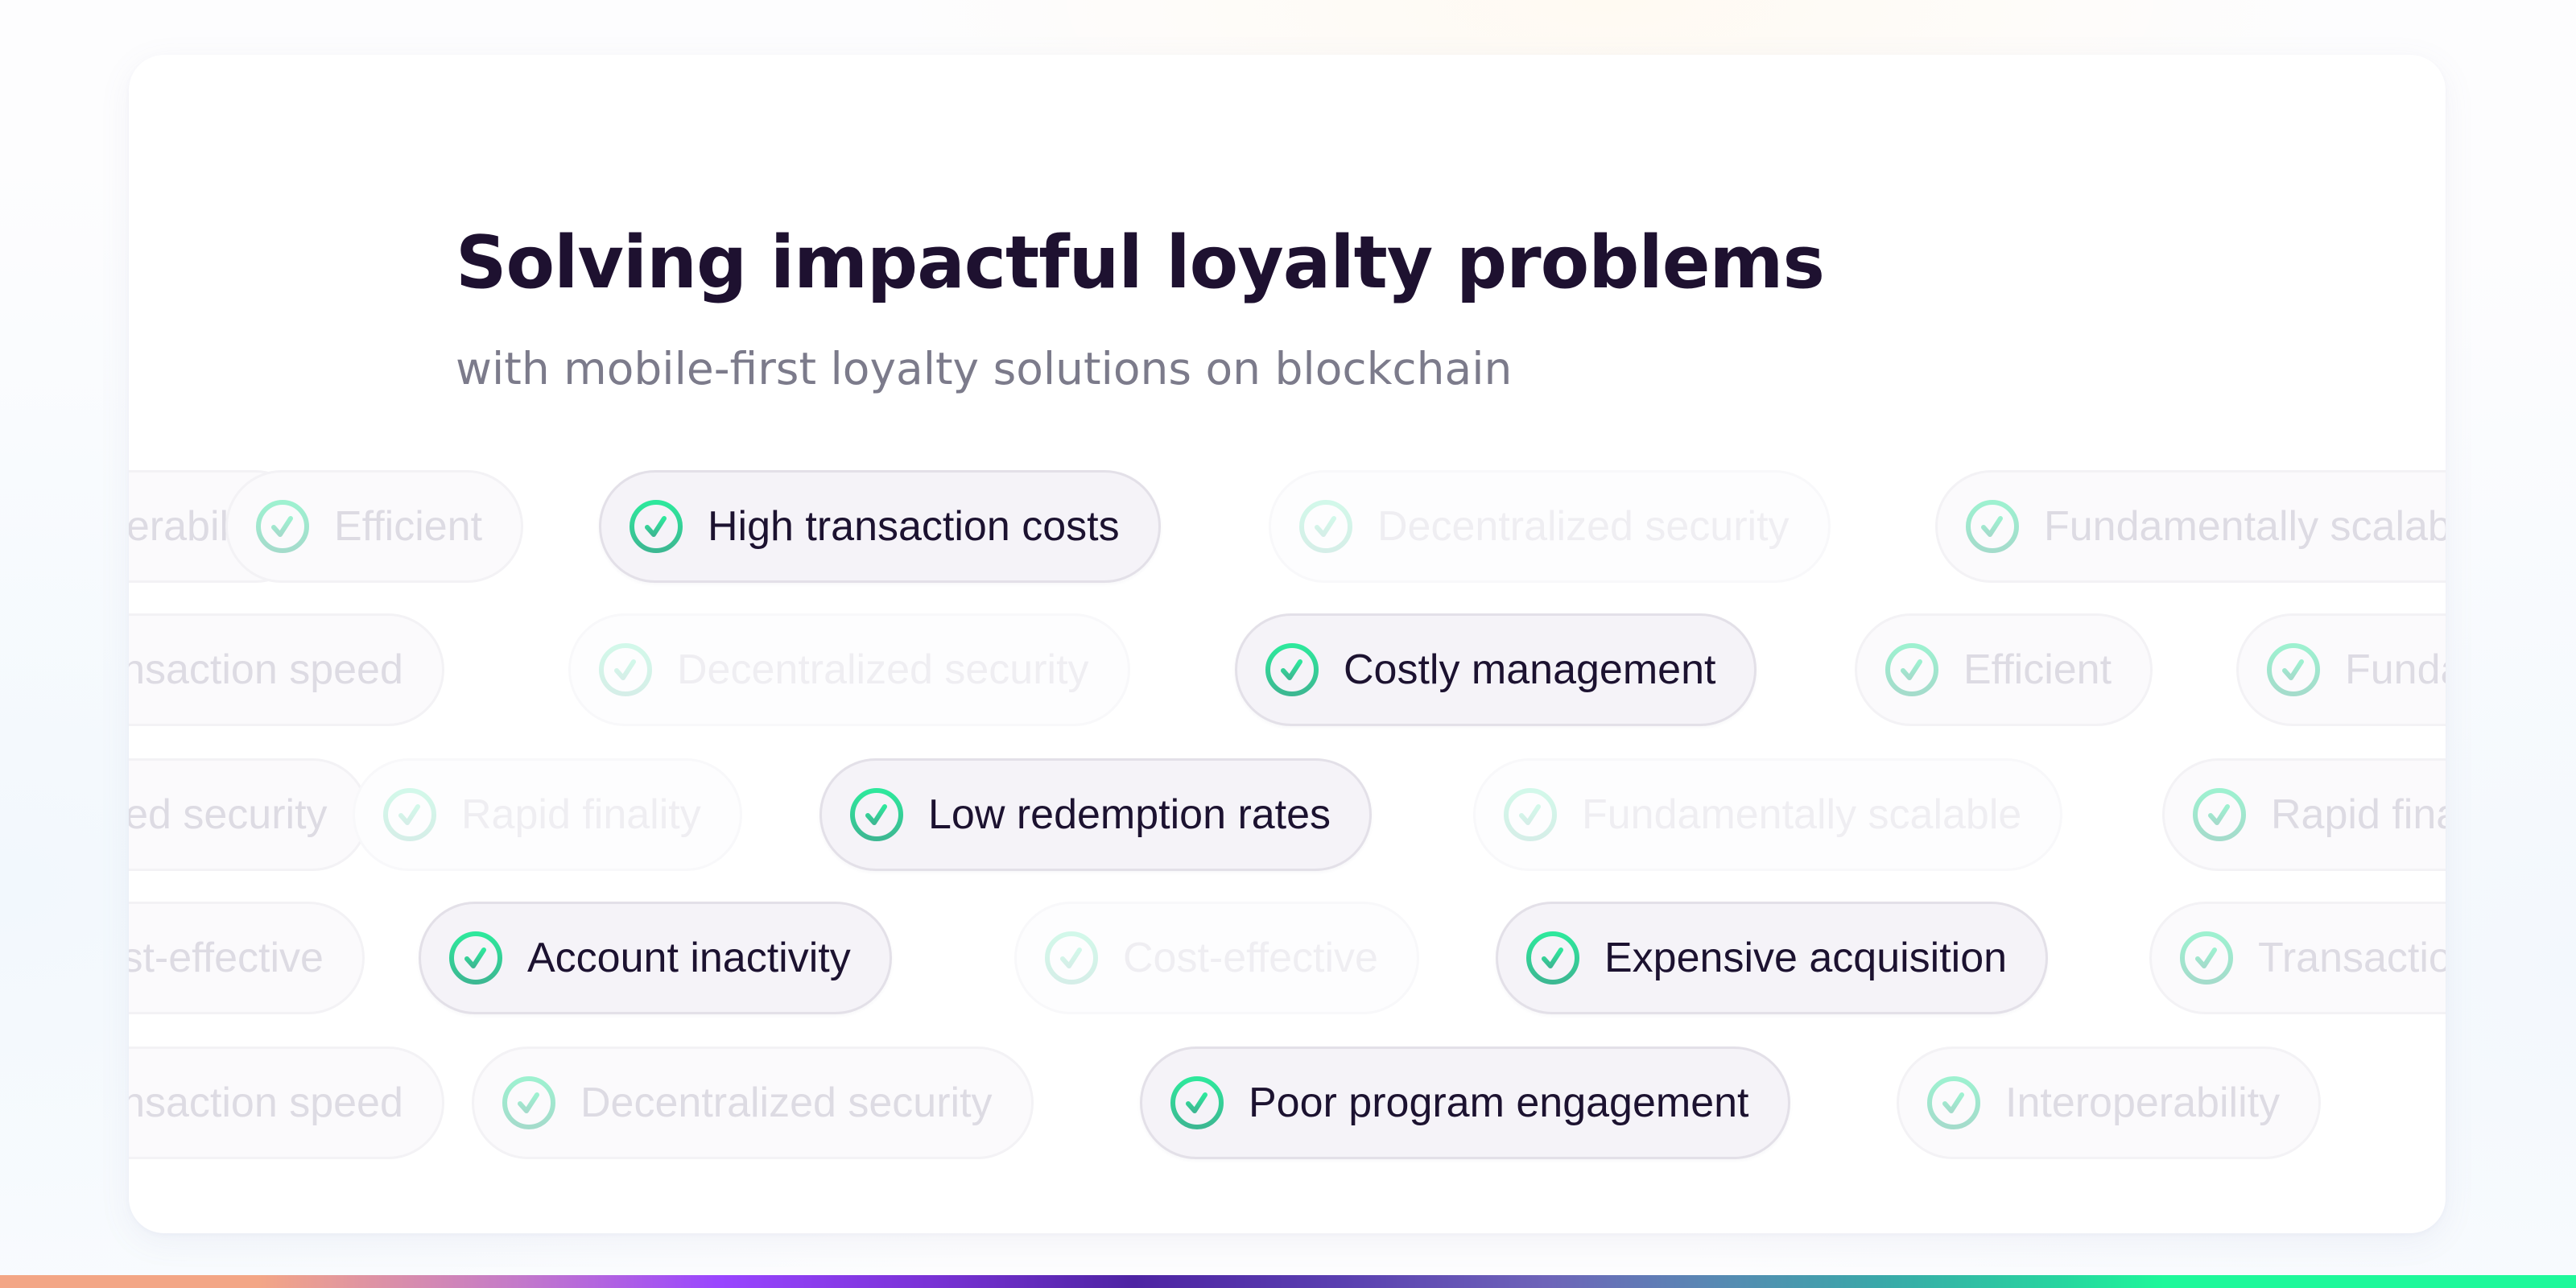 Image resolution: width=2576 pixels, height=1288 pixels. I want to click on problem-chip: Costly management, so click(1496, 669).